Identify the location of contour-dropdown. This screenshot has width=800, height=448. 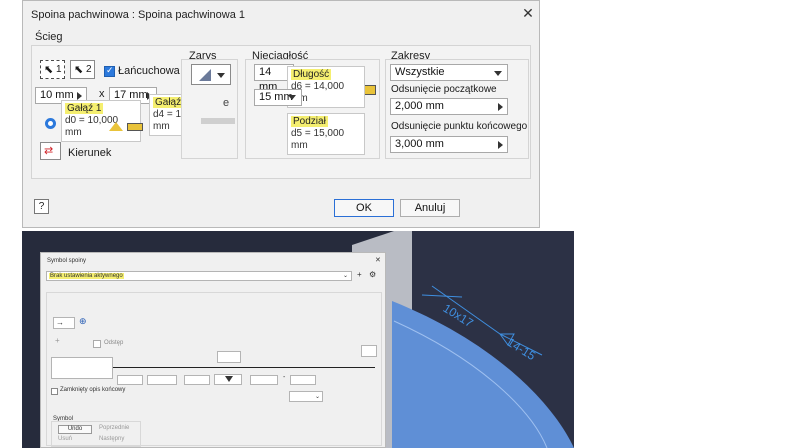
(211, 74).